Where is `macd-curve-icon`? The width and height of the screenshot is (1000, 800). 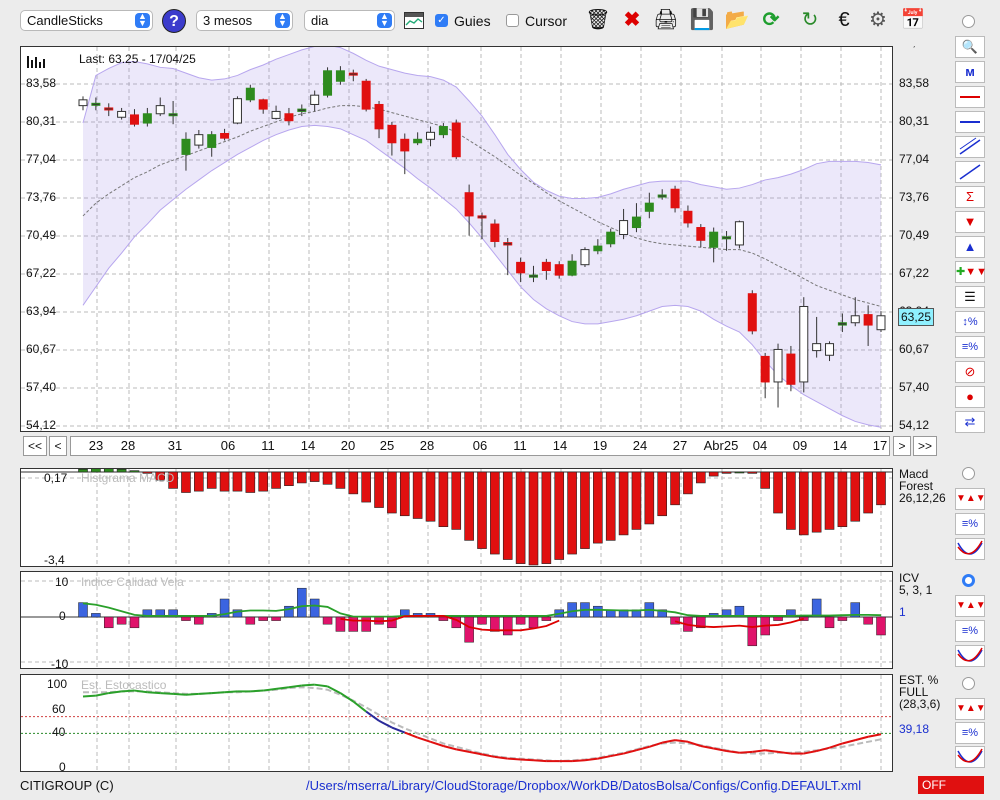
macd-curve-icon is located at coordinates (970, 549).